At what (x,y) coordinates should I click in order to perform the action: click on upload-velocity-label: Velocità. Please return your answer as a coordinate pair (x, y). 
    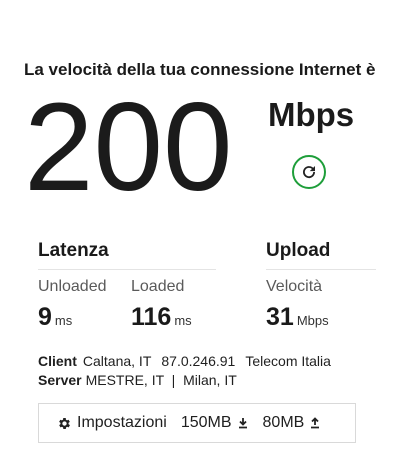
    Looking at the image, I should click on (294, 286).